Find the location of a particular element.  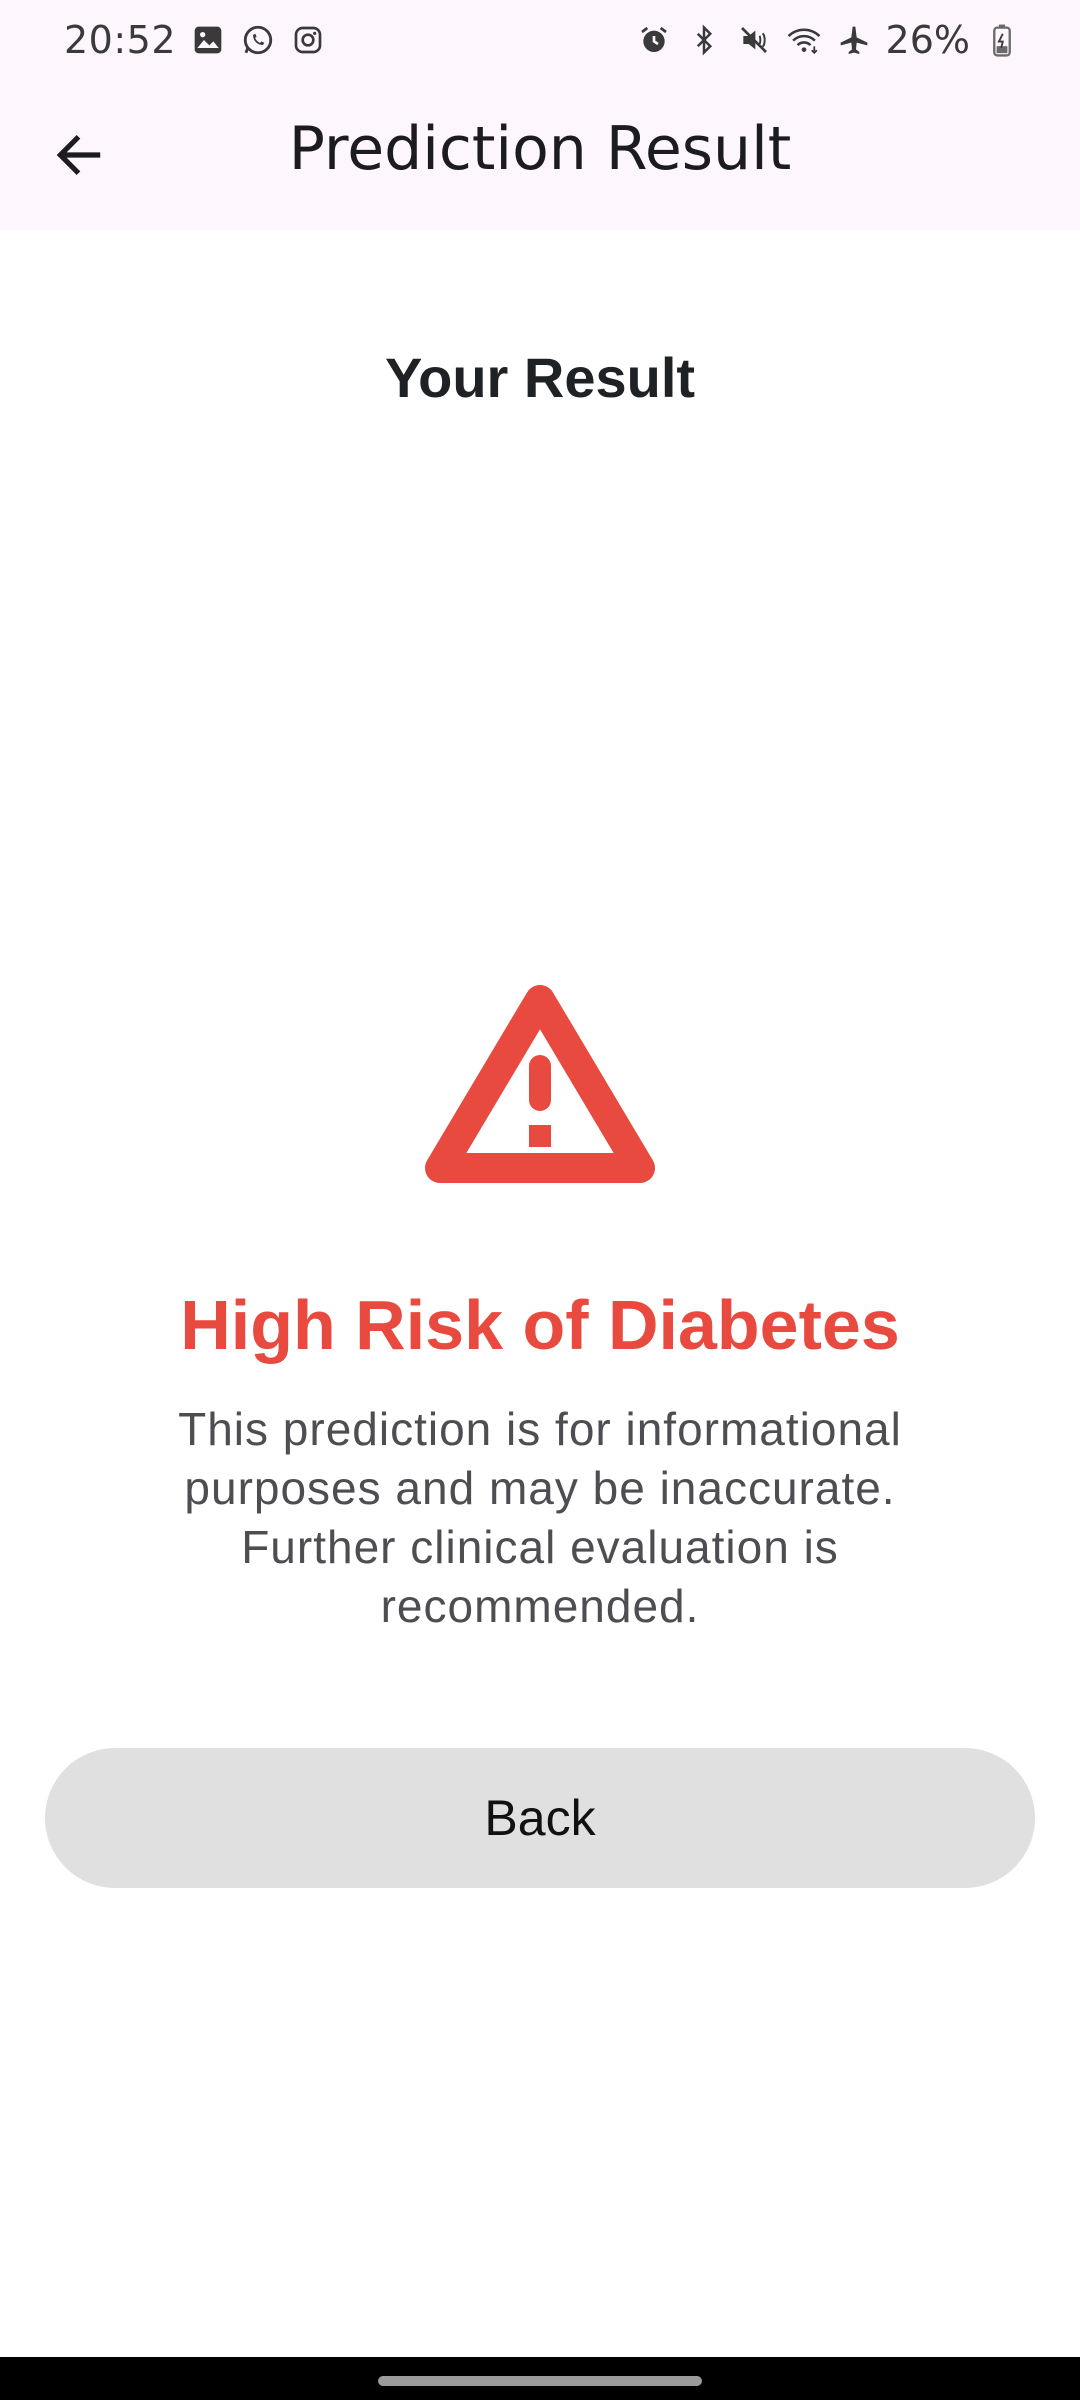

bluetooth-icon is located at coordinates (704, 40).